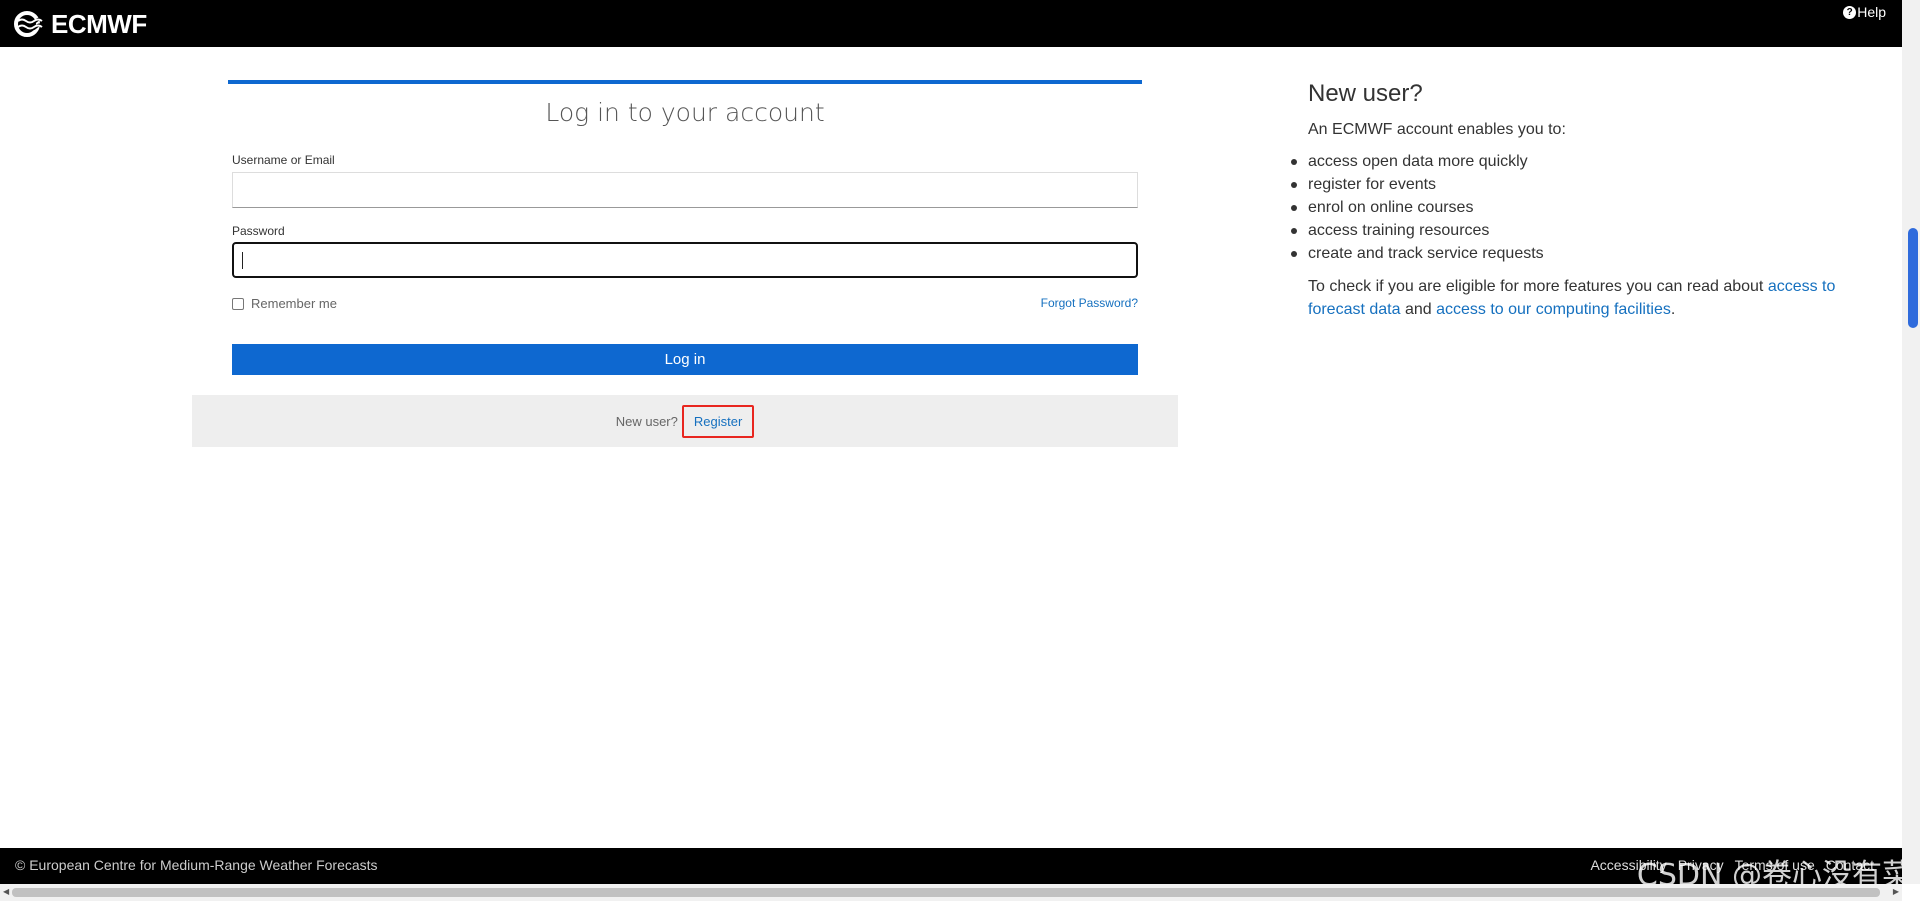  I want to click on eligibility-suffix: ., so click(1673, 309).